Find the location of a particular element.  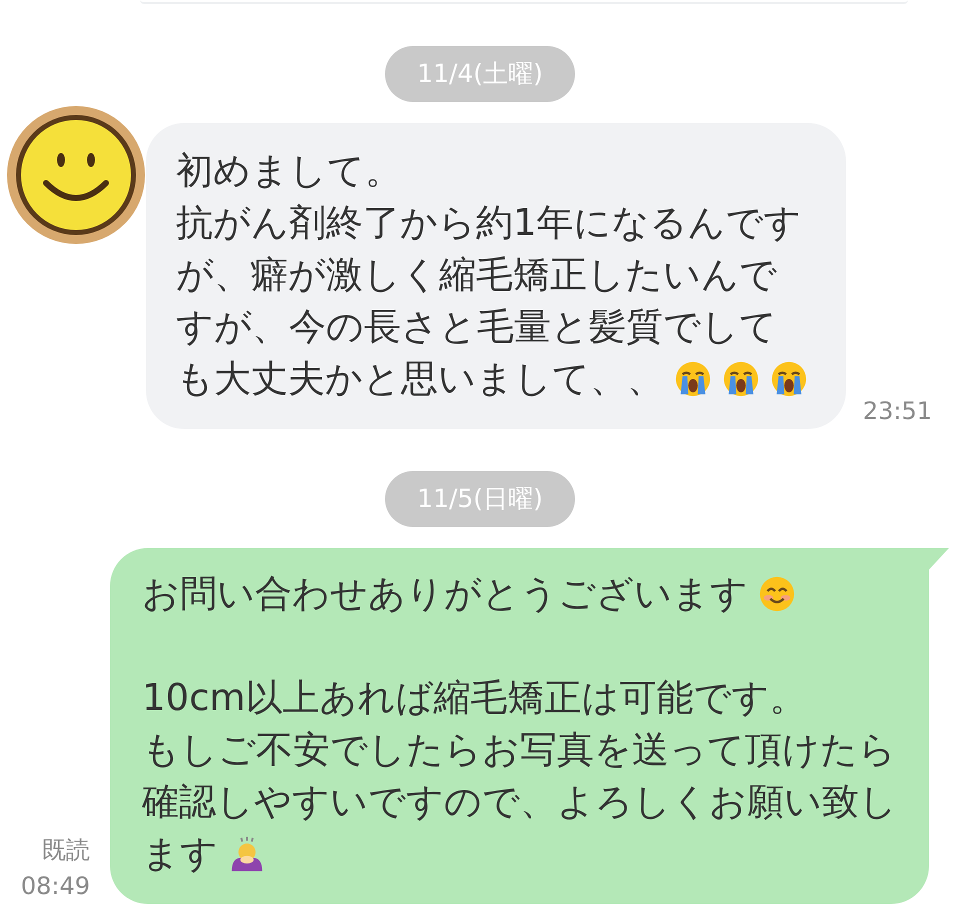

message-text: 抗がん剤終了から約1年になるんです is located at coordinates (489, 223).